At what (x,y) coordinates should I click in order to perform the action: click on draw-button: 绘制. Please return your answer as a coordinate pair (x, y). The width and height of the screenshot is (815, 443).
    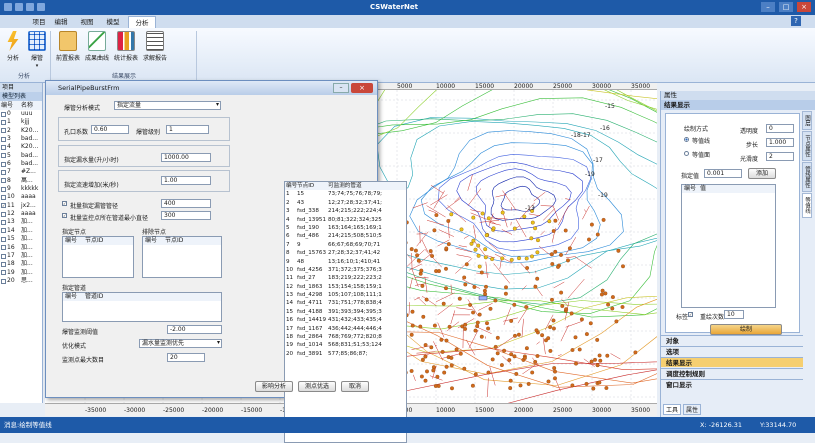
    Looking at the image, I should click on (746, 329).